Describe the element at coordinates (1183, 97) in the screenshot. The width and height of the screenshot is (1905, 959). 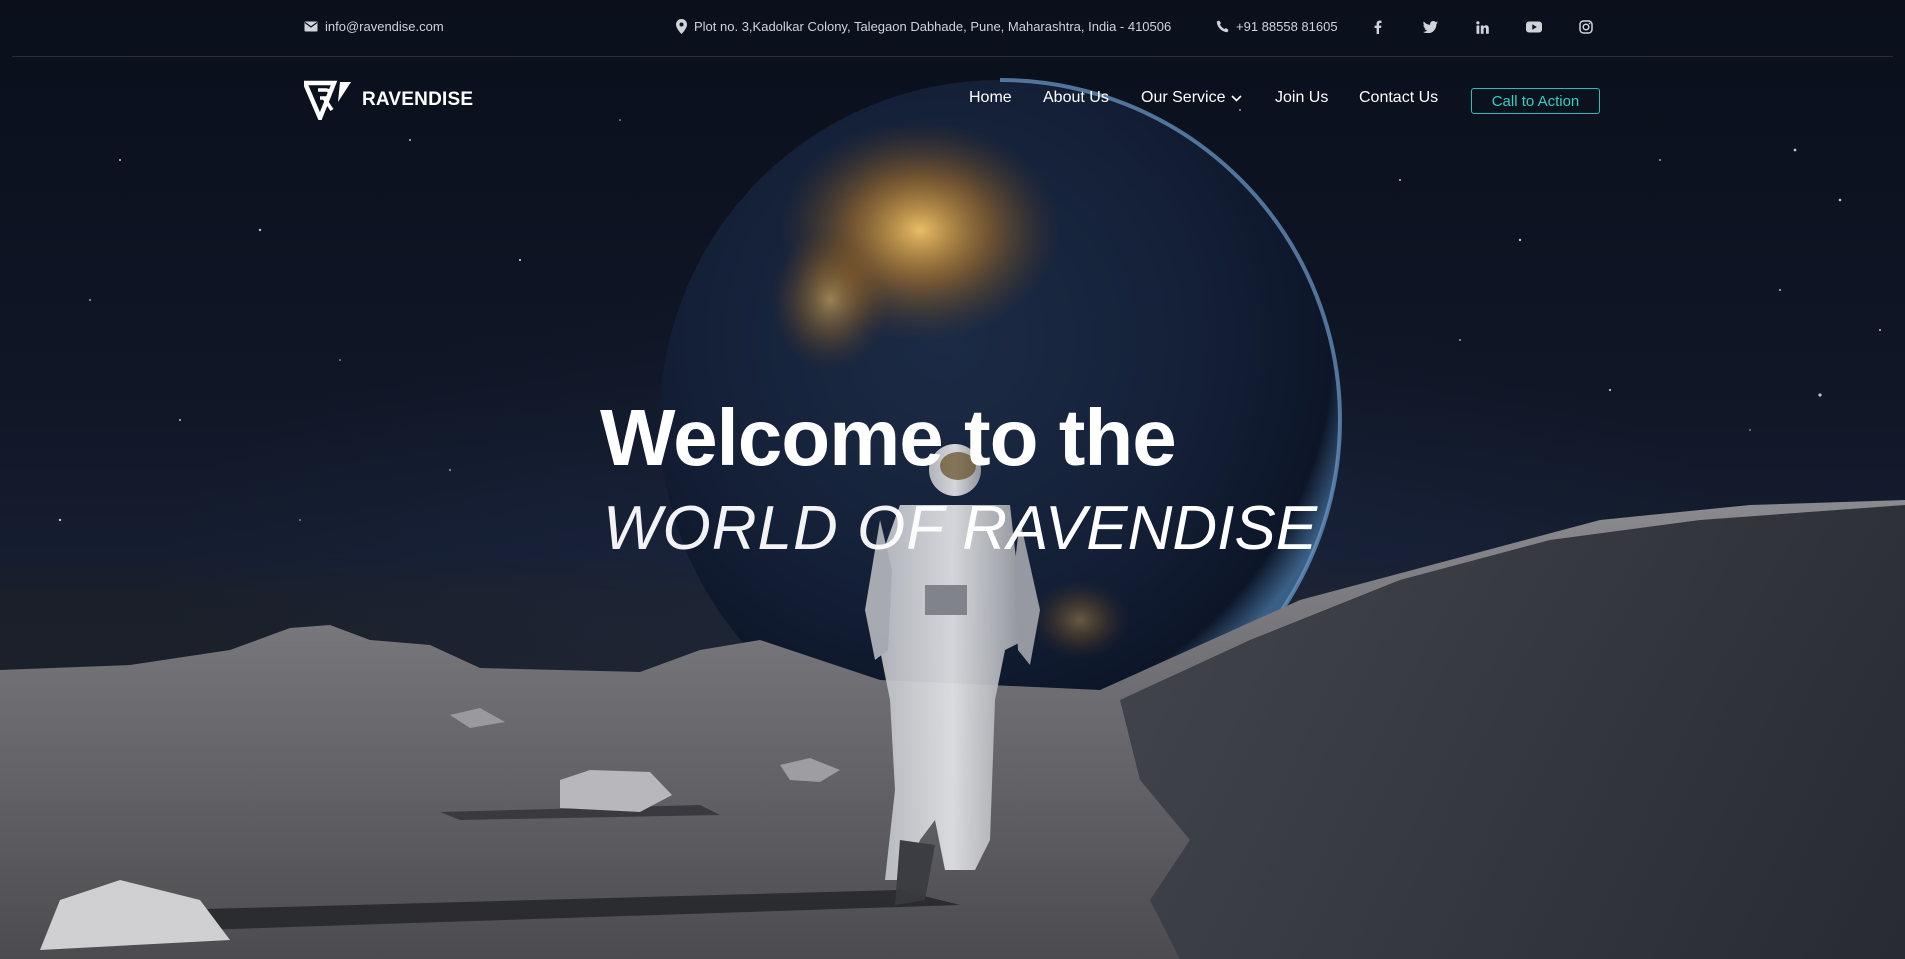
I see `nav-service-label: Our Service` at that location.